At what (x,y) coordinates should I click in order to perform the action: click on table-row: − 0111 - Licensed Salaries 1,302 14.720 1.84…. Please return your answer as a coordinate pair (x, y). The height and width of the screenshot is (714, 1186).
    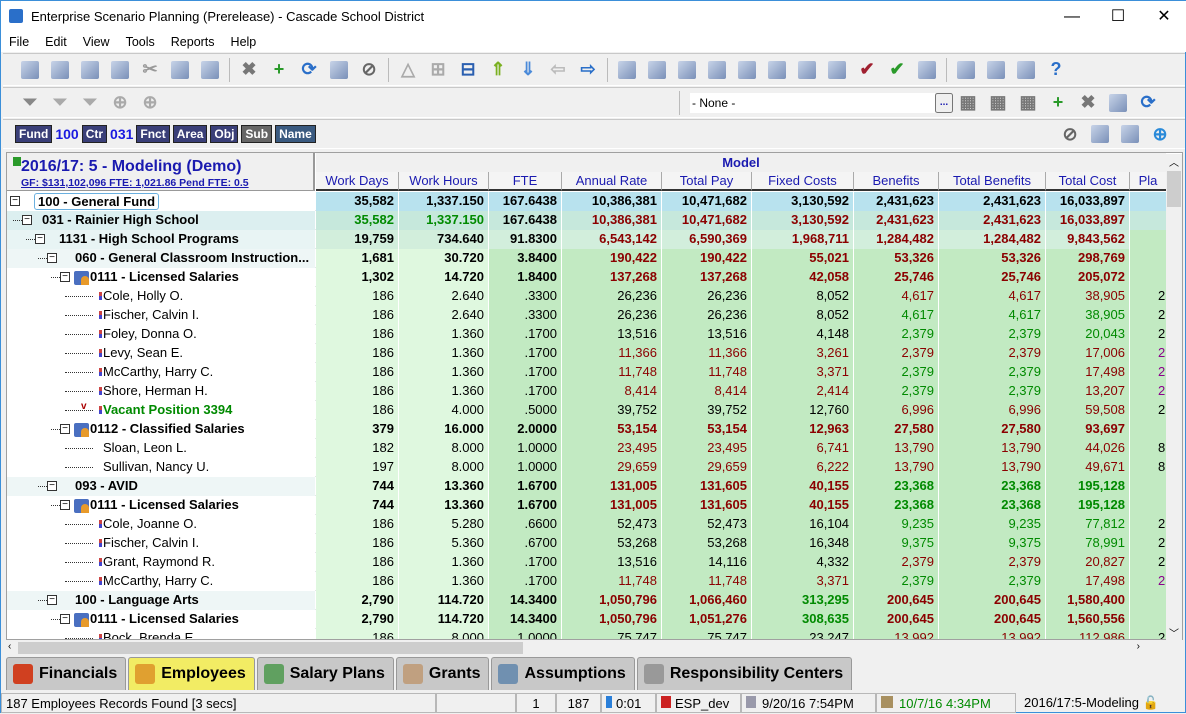
    Looking at the image, I should click on (587, 277).